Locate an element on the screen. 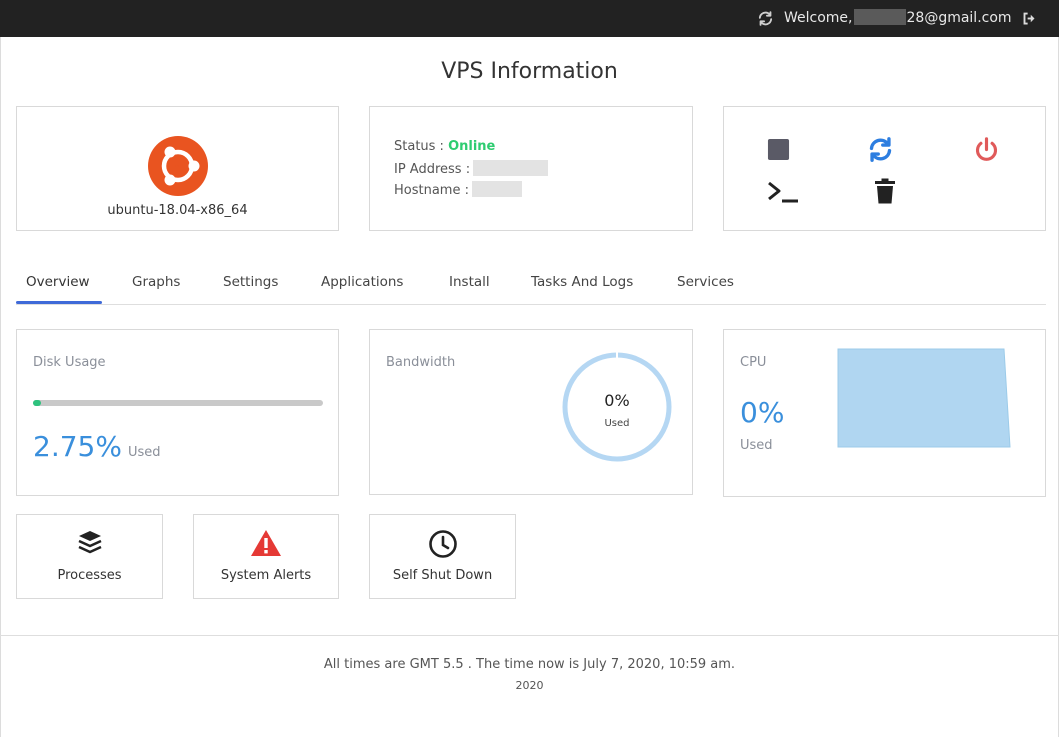  processes-button: Processes is located at coordinates (89, 556).